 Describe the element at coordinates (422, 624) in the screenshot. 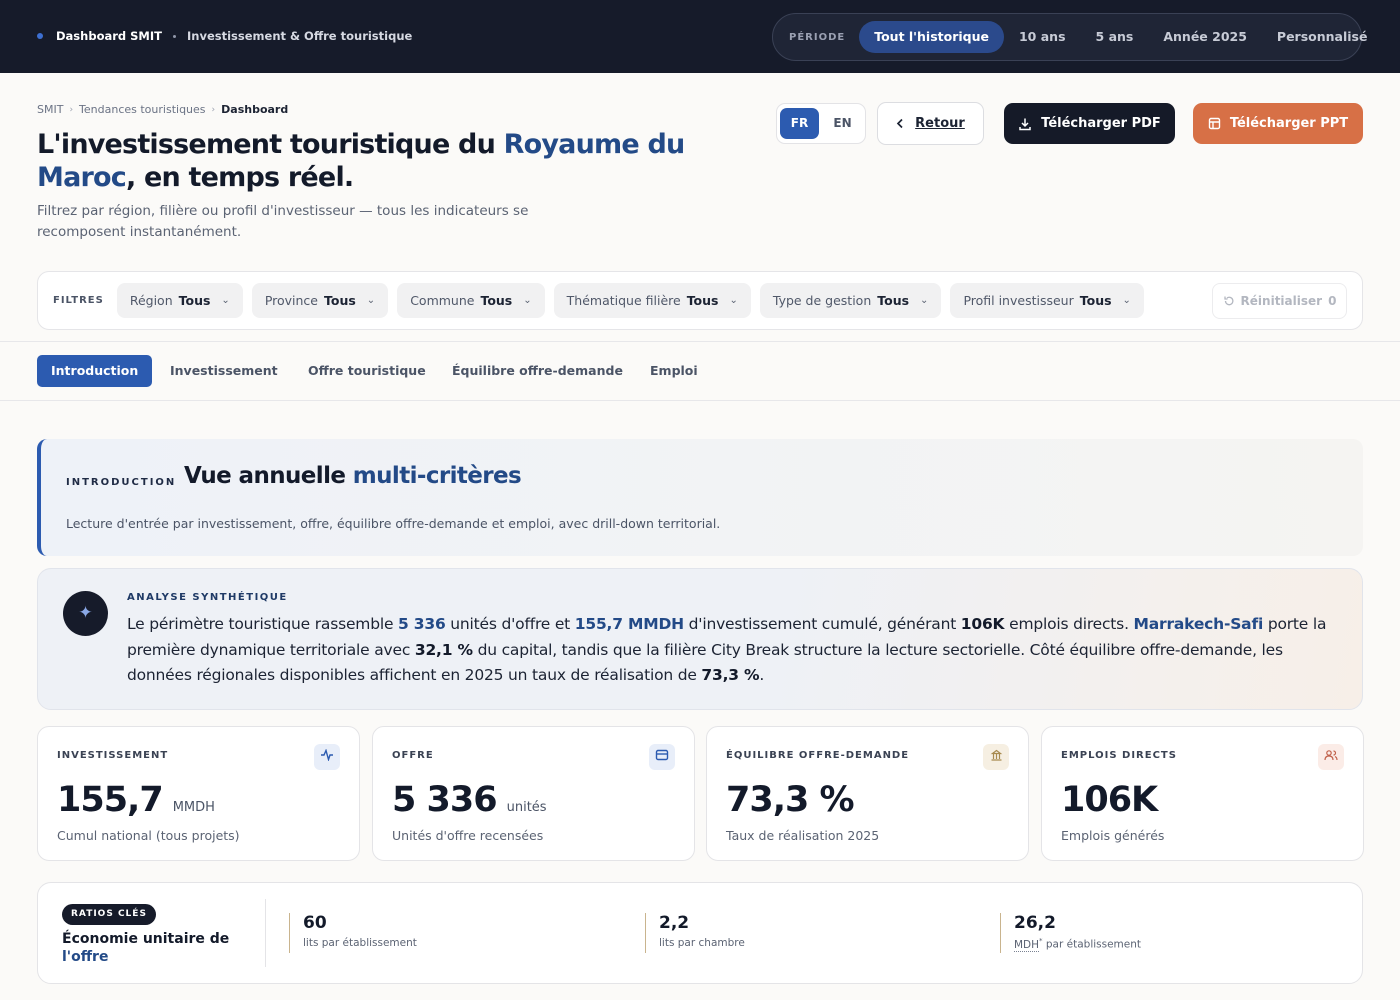

I see `synthesis-offer-units: 5 336` at that location.